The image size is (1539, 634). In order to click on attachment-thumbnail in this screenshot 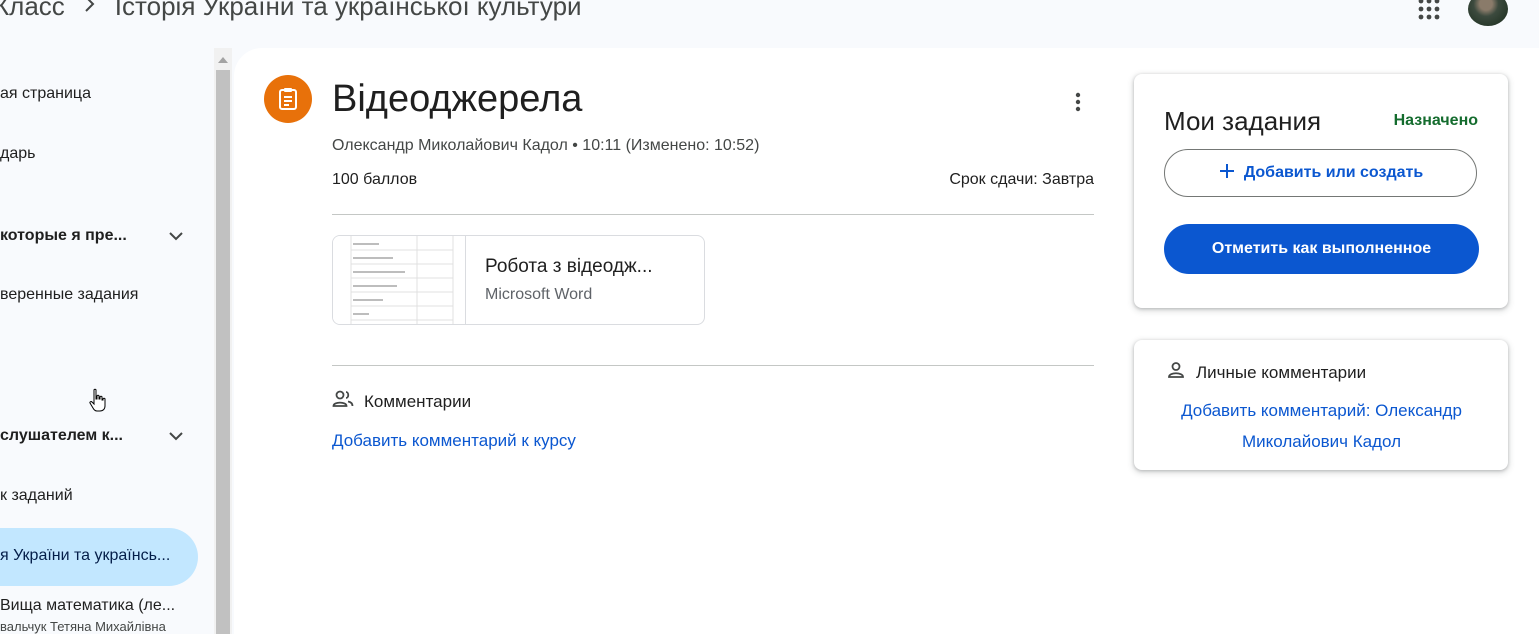, I will do `click(399, 280)`.